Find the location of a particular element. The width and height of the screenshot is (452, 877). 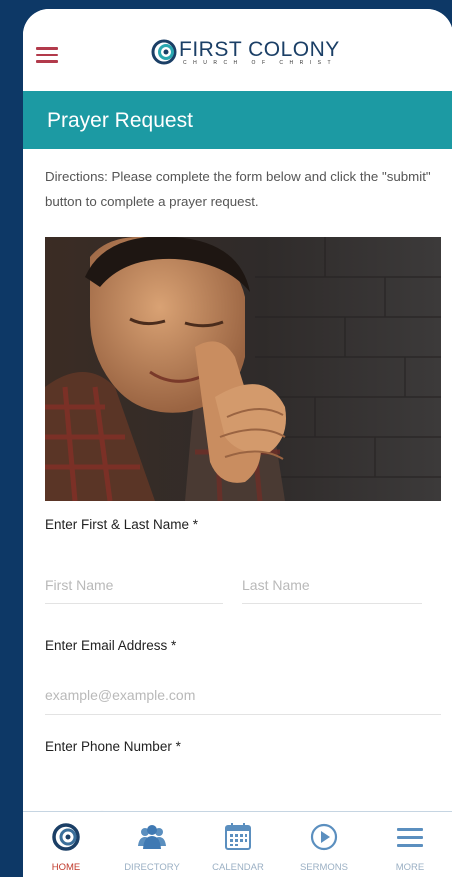

top-bar: FIRST COLONY CHURCH OF CHRIST is located at coordinates (237, 50).